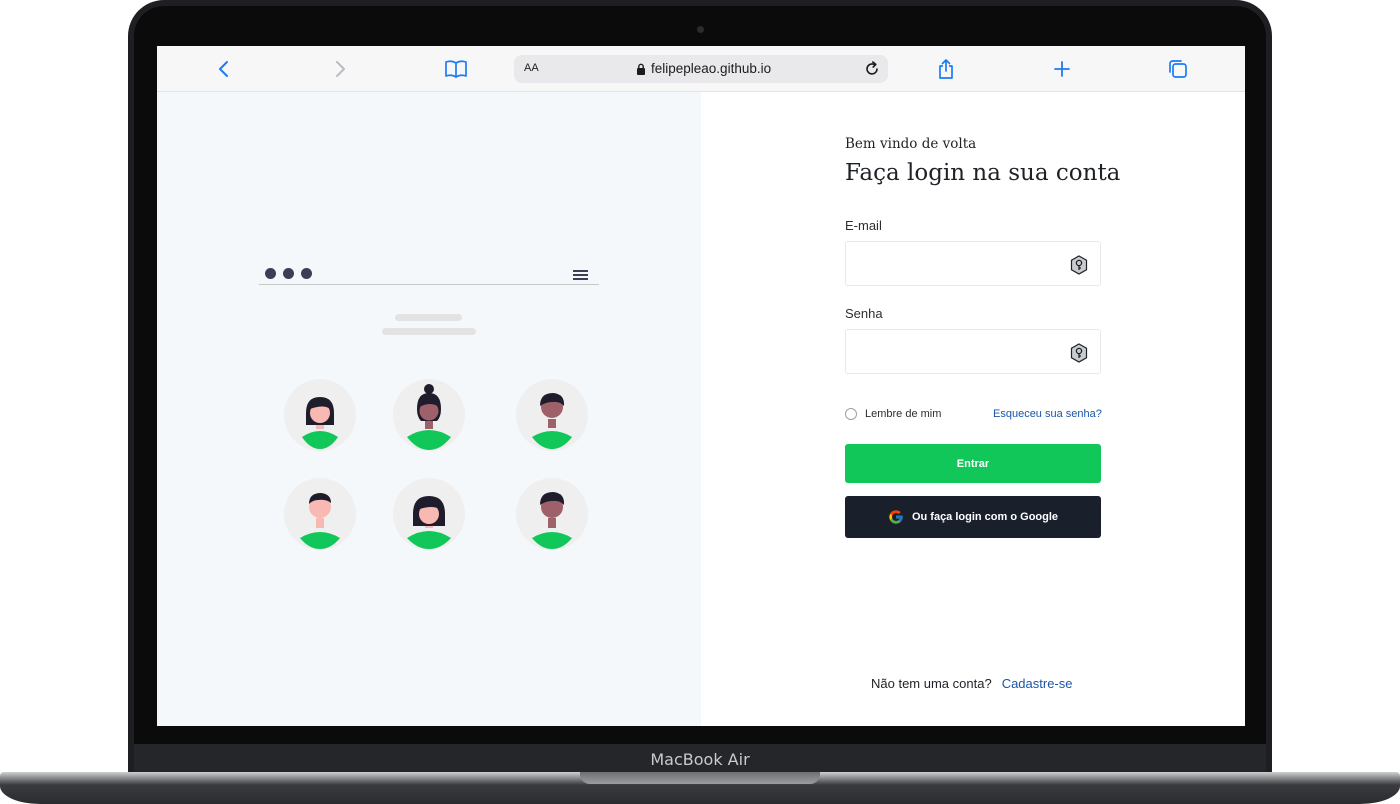 This screenshot has height=804, width=1400. What do you see at coordinates (896, 517) in the screenshot?
I see `google-icon` at bounding box center [896, 517].